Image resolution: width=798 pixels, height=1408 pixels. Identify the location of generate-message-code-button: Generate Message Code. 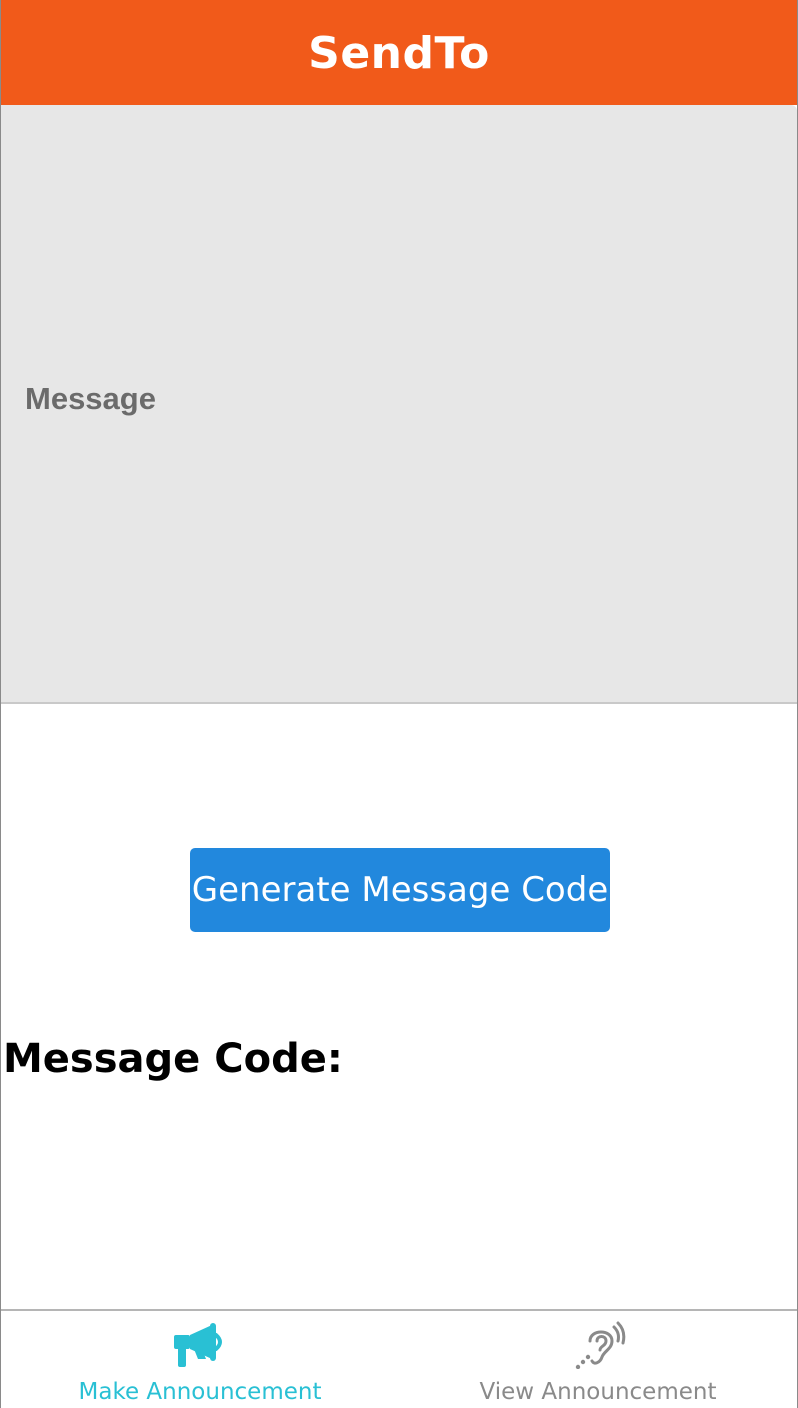
(400, 890).